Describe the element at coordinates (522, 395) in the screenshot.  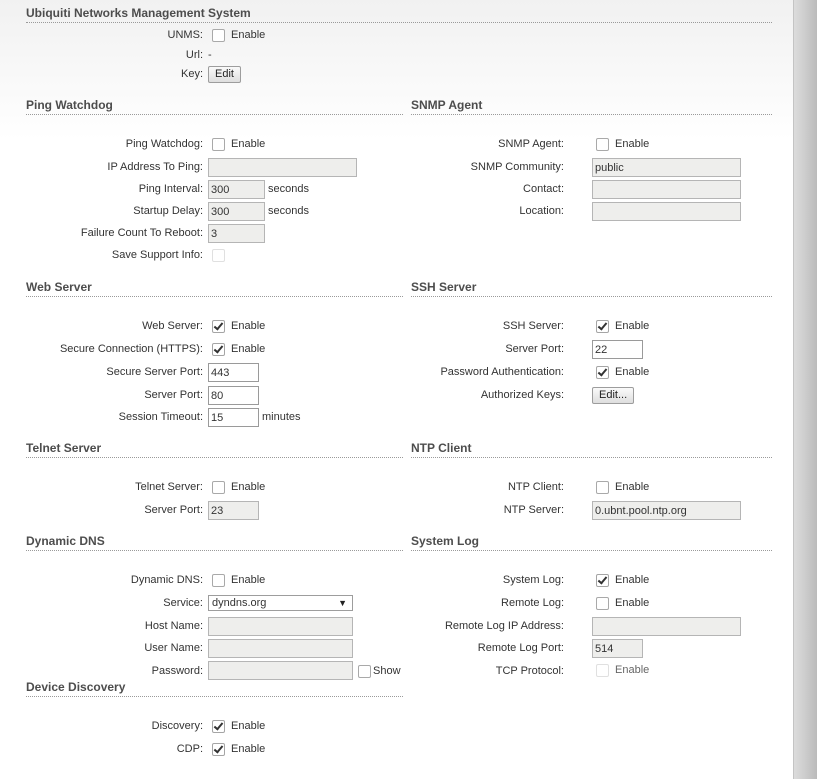
I see `authorized-keys-label: Authorized Keys:` at that location.